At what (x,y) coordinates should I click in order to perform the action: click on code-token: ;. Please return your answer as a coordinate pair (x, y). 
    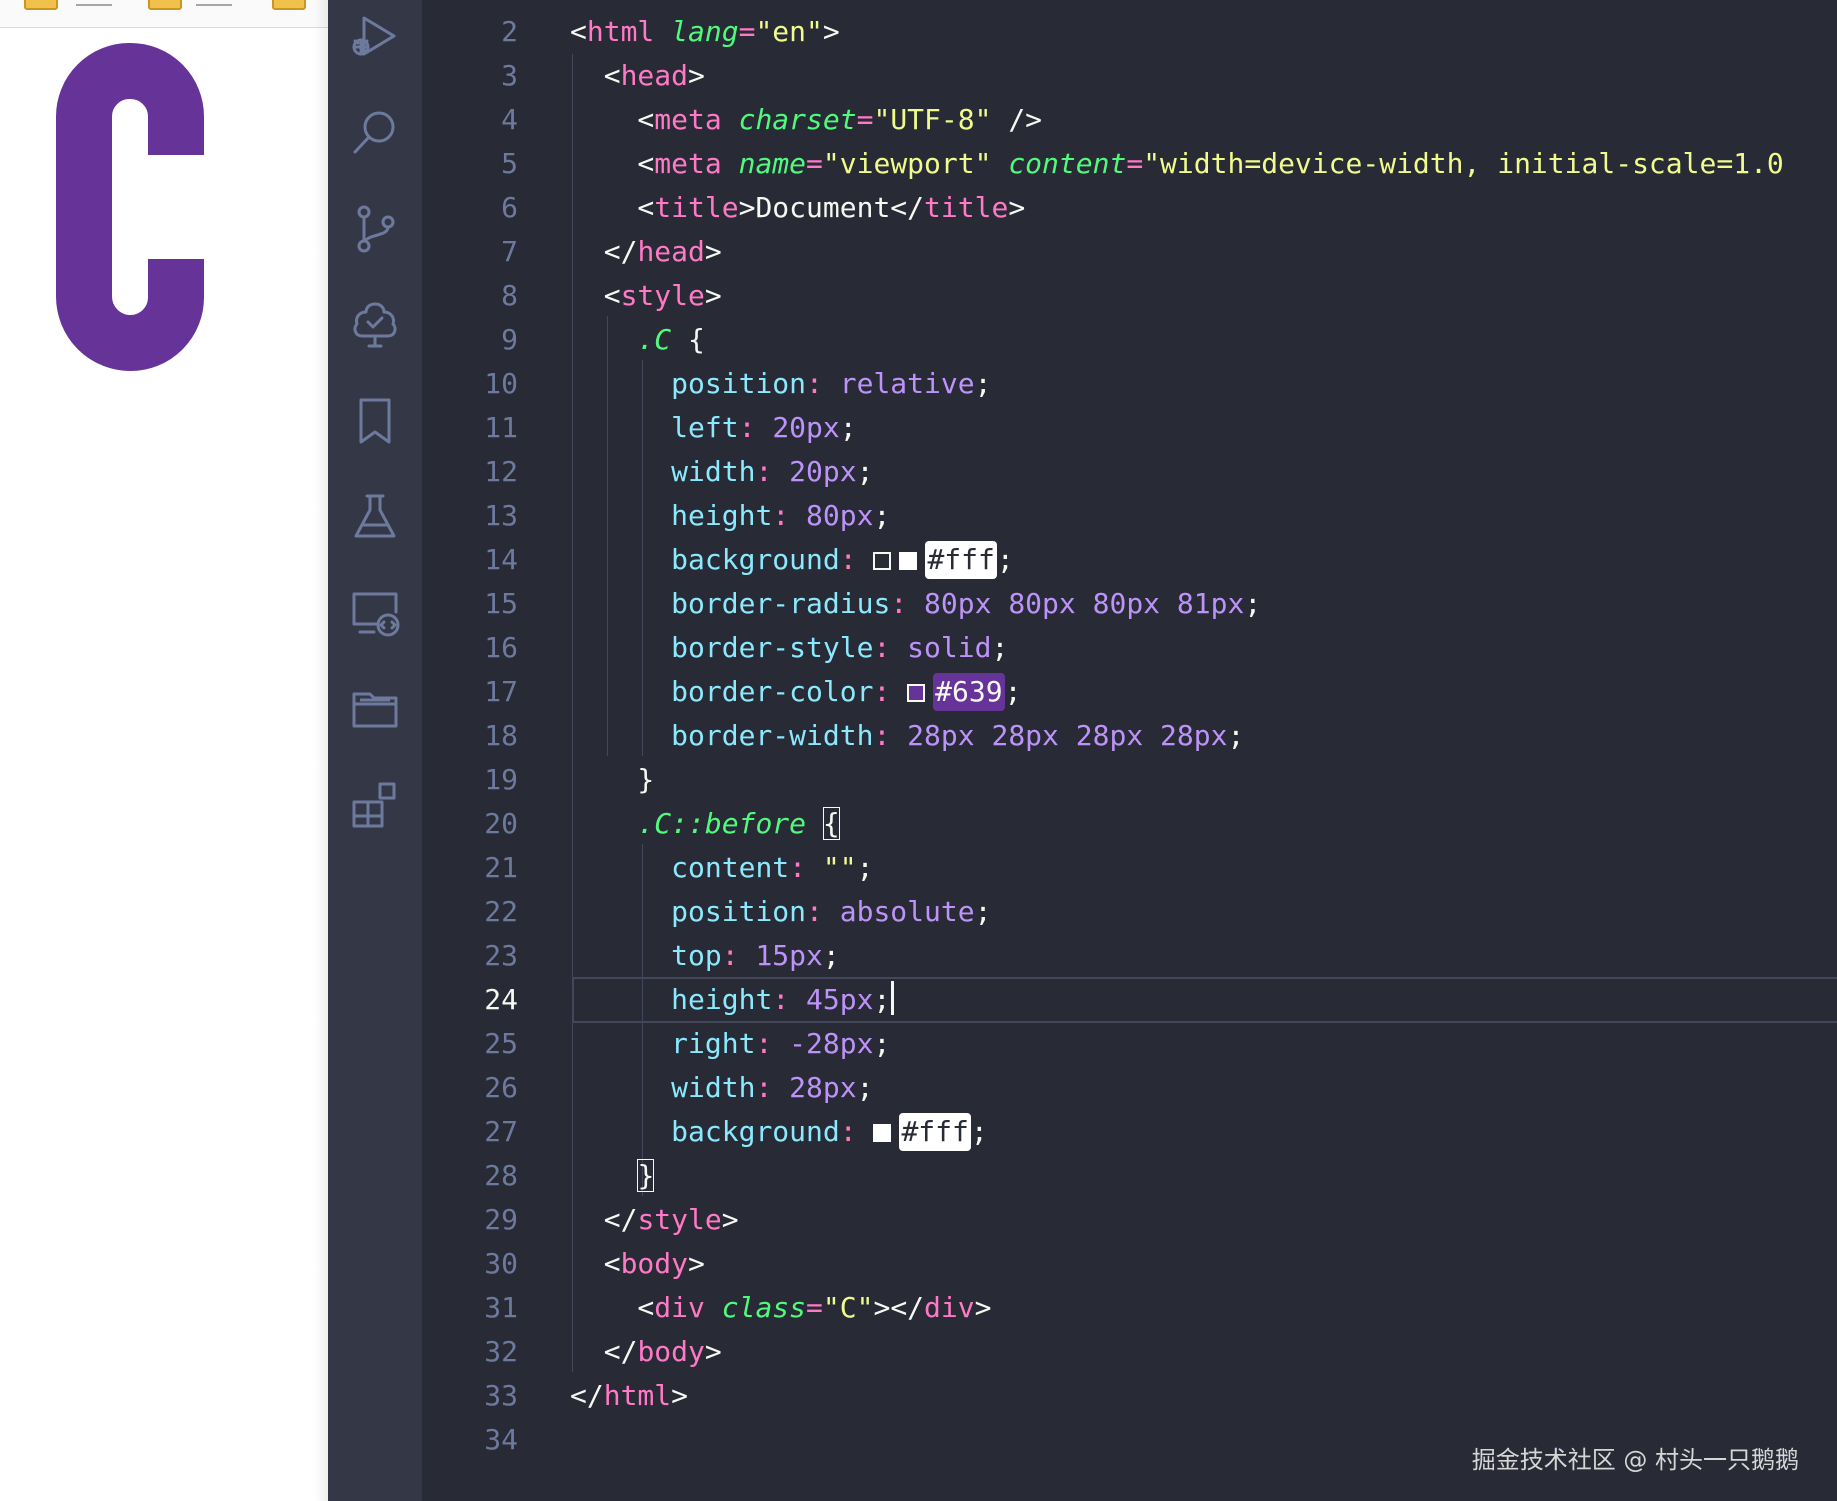
    Looking at the image, I should click on (831, 955).